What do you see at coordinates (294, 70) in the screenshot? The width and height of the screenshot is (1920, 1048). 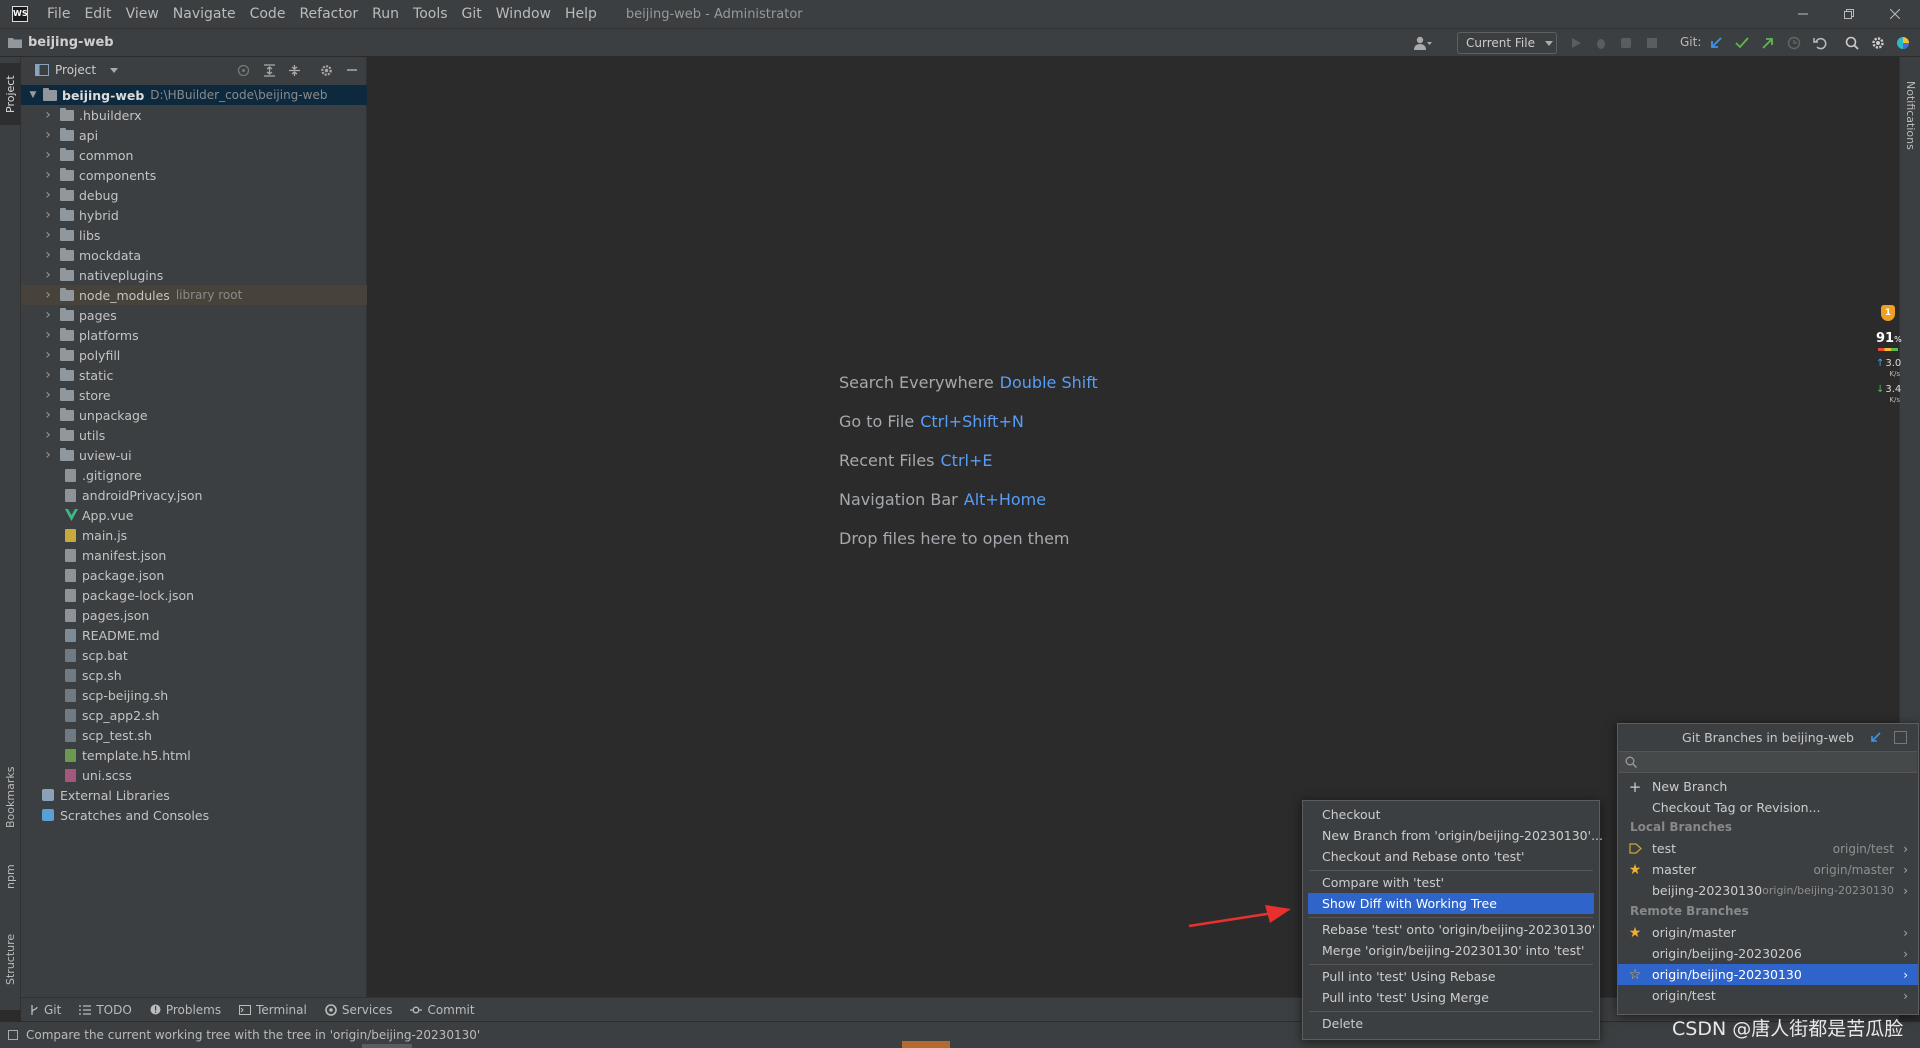 I see `collapse-all-icon` at bounding box center [294, 70].